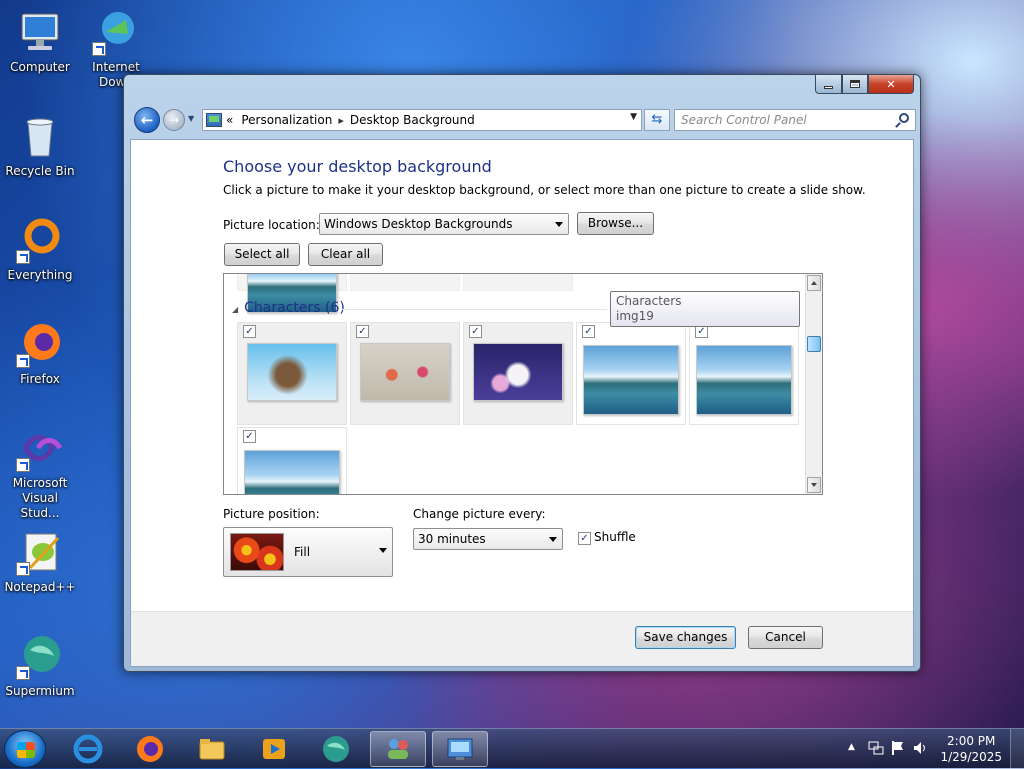  Describe the element at coordinates (308, 552) in the screenshot. I see `picture-position-select: Fill` at that location.